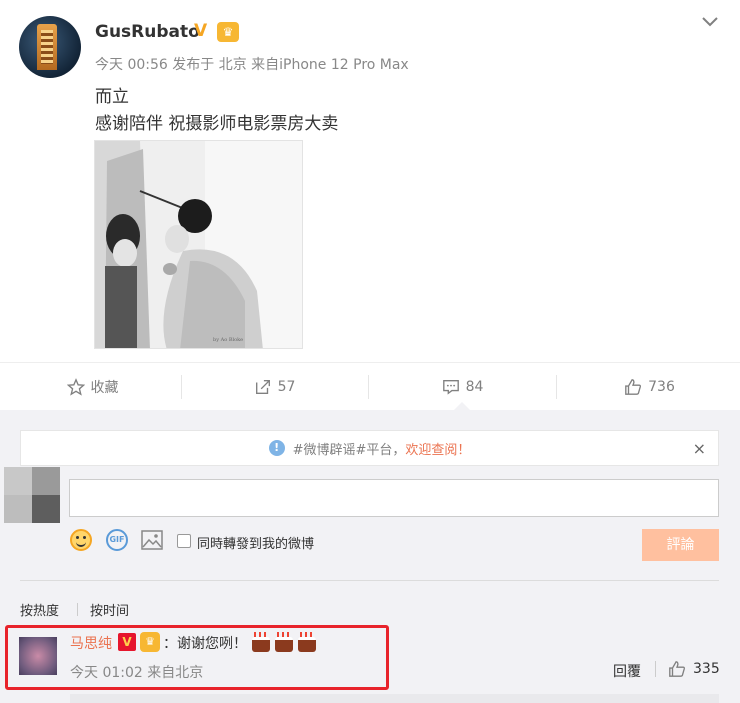 This screenshot has height=703, width=740. I want to click on close-icon: ×, so click(699, 448).